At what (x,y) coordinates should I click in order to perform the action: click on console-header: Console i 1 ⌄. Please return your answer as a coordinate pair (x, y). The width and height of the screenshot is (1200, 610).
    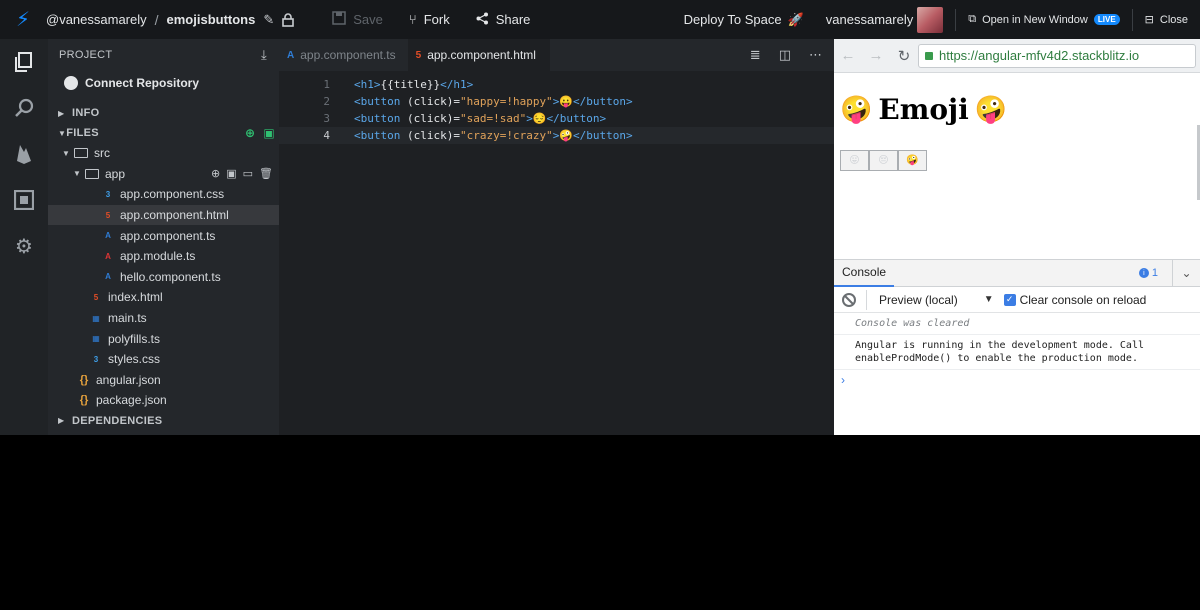
    Looking at the image, I should click on (1017, 273).